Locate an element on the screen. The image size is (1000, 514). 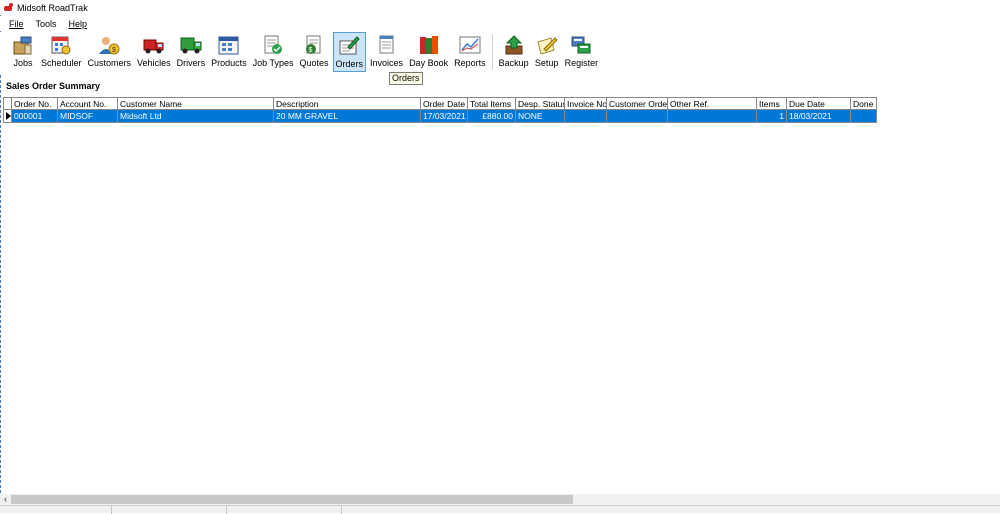
job-types-icon is located at coordinates (273, 45).